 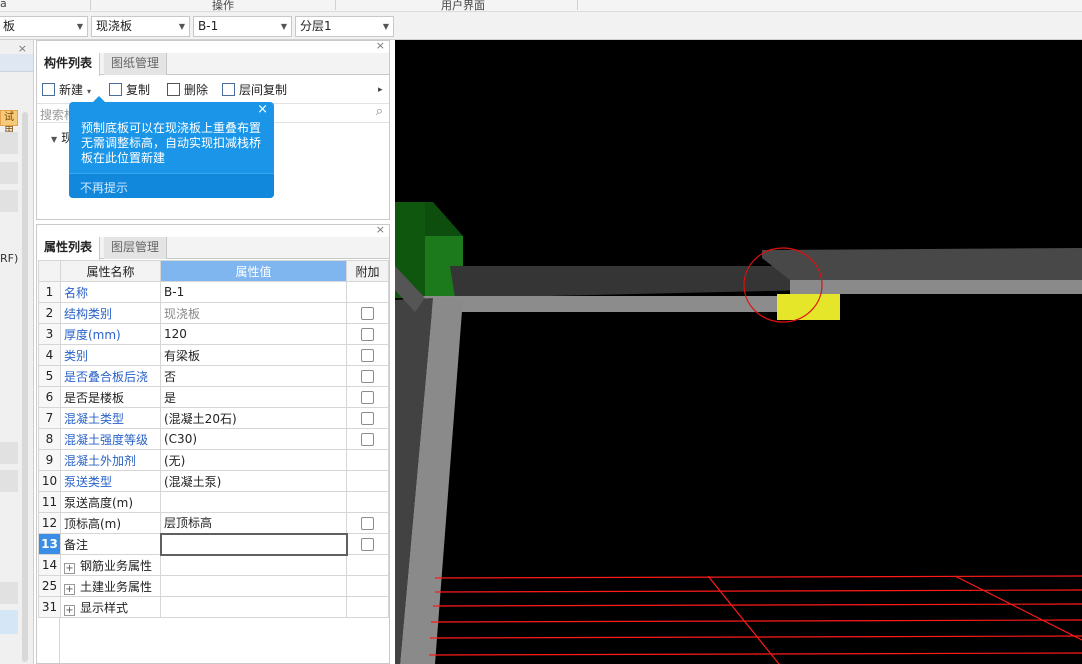 What do you see at coordinates (116, 565) in the screenshot?
I see `property-group-label: 钢筋业务属性` at bounding box center [116, 565].